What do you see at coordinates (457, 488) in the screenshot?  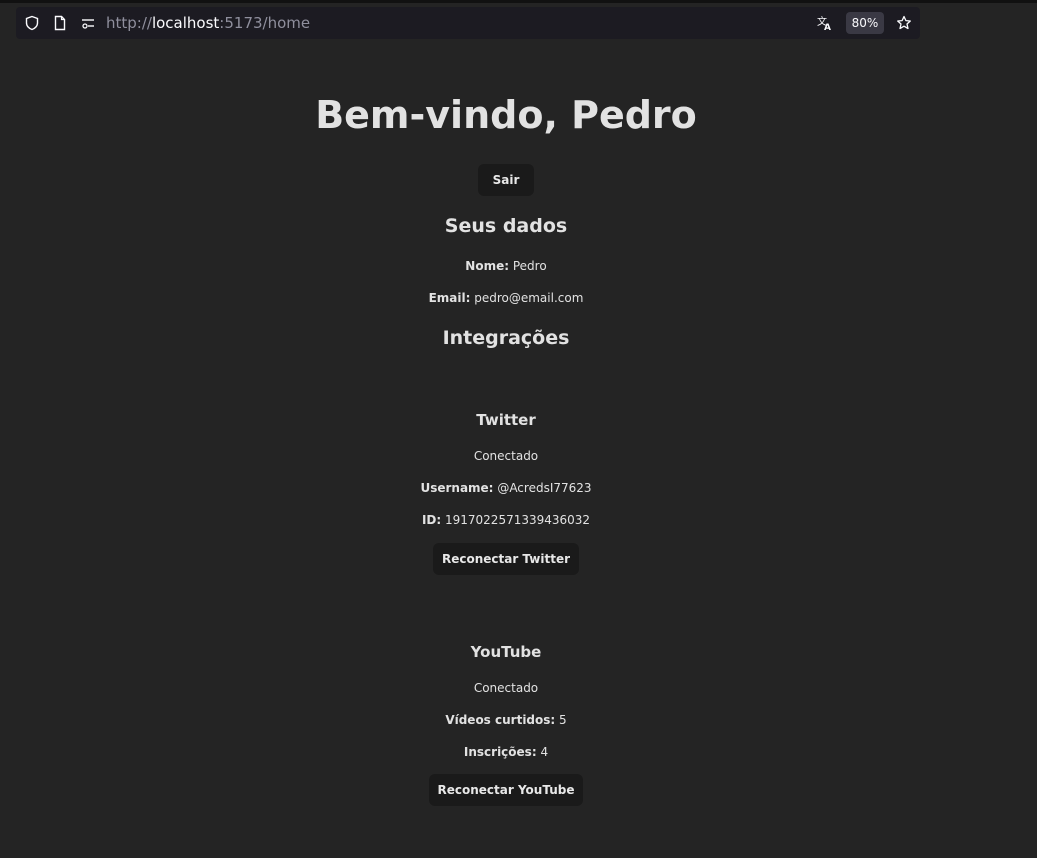 I see `twitter-username-label: Username:` at bounding box center [457, 488].